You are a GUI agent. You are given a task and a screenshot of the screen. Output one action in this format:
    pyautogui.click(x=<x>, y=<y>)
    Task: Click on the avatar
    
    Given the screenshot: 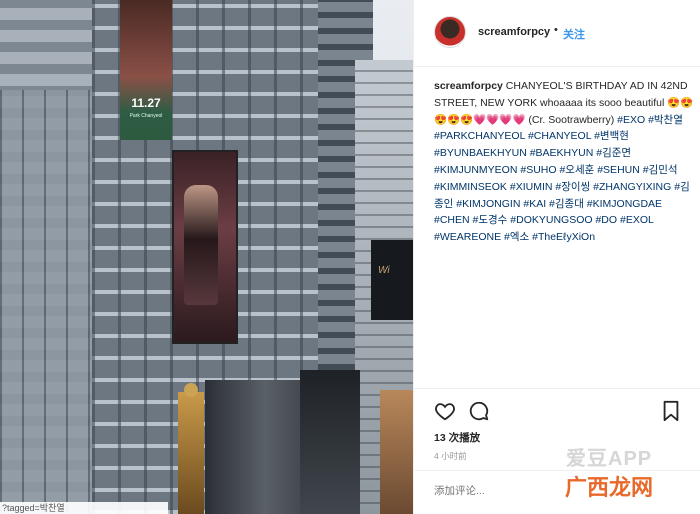 What is the action you would take?
    pyautogui.click(x=450, y=32)
    